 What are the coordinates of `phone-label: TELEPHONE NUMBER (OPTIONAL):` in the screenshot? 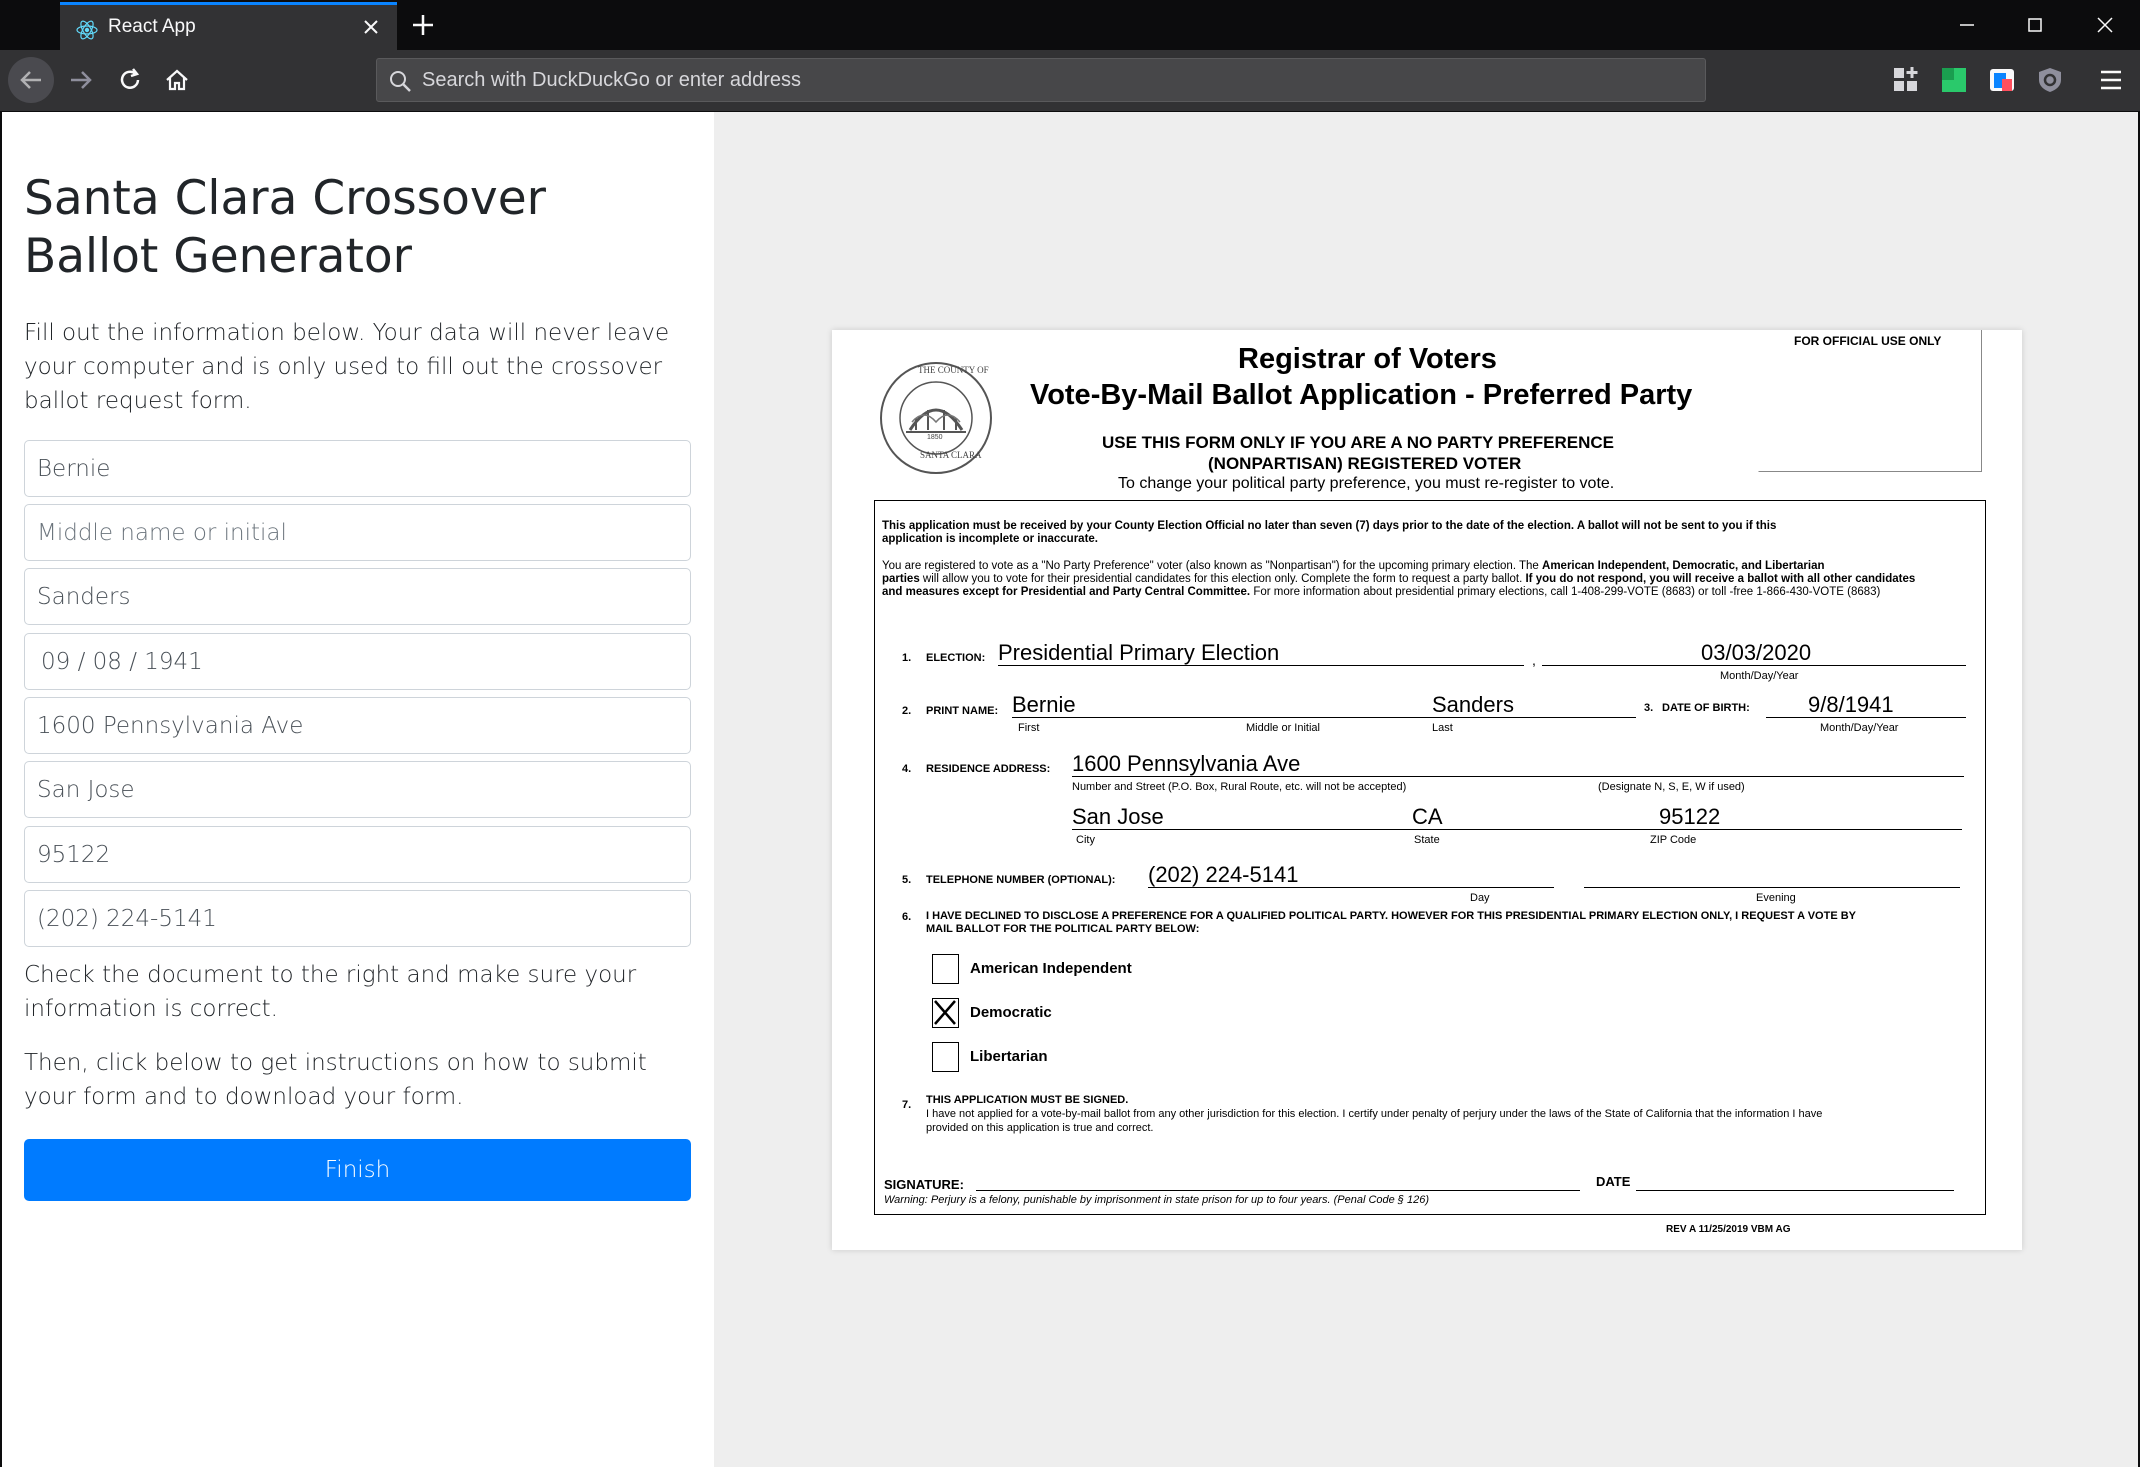 It's located at (1021, 880).